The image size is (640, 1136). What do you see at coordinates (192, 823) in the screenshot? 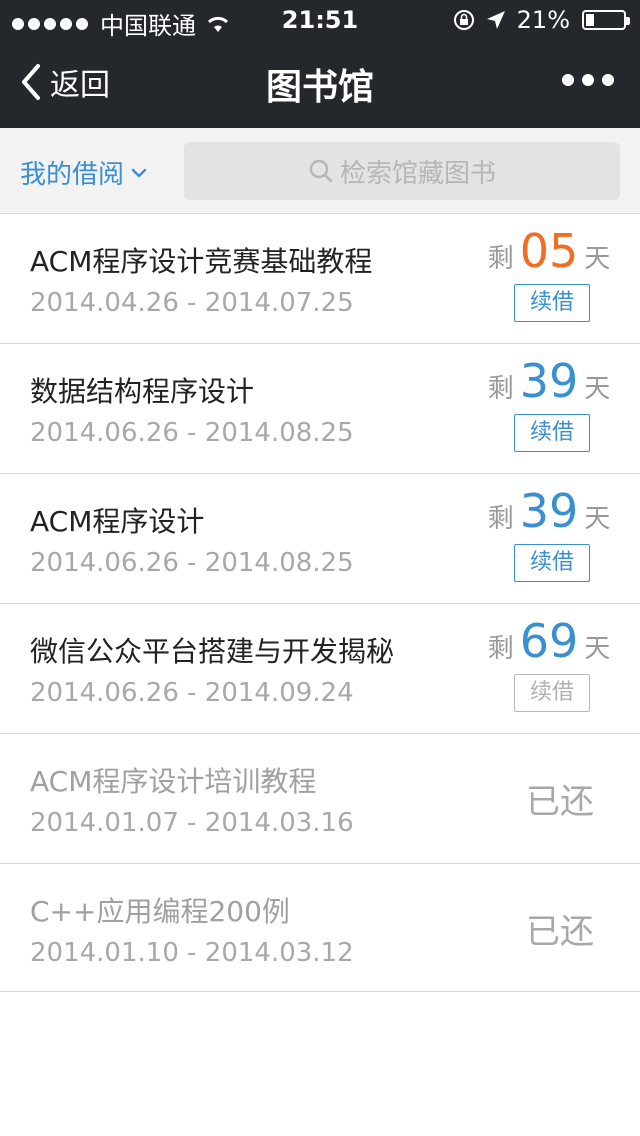
I see `borrow-dates: 2014.01.07 - 2014.03.16` at bounding box center [192, 823].